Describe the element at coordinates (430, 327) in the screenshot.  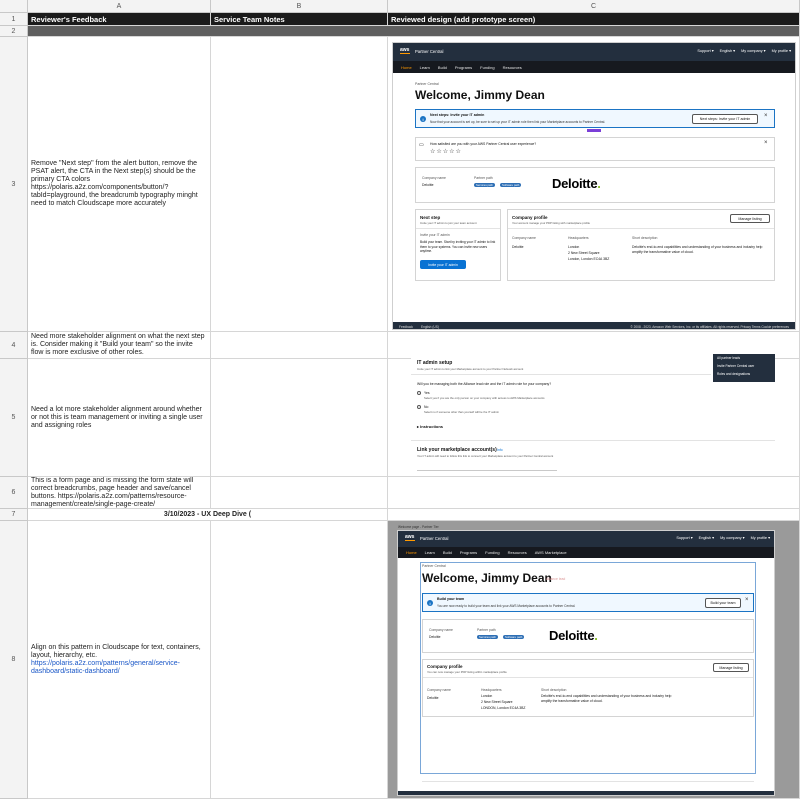
I see `language-selector: English (US)` at that location.